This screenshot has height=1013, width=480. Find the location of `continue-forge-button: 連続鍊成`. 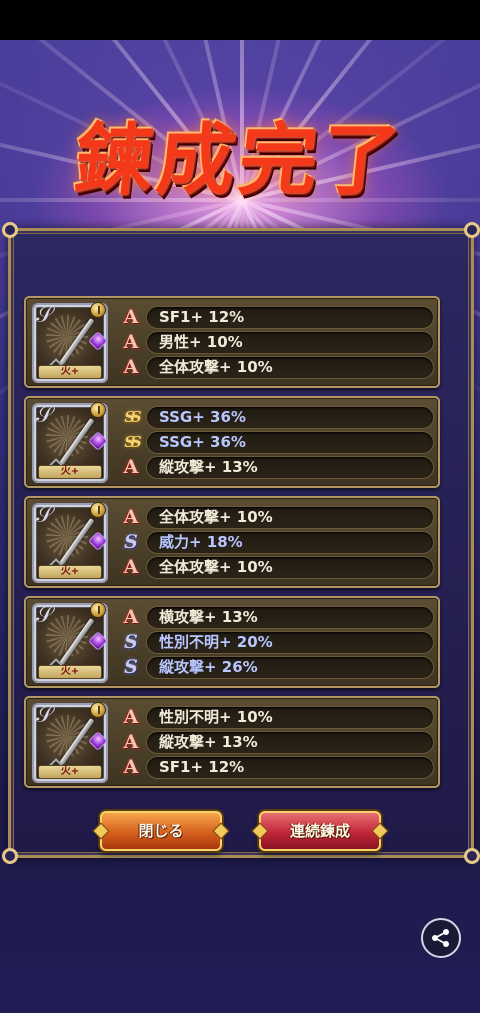

continue-forge-button: 連続鍊成 is located at coordinates (320, 831).